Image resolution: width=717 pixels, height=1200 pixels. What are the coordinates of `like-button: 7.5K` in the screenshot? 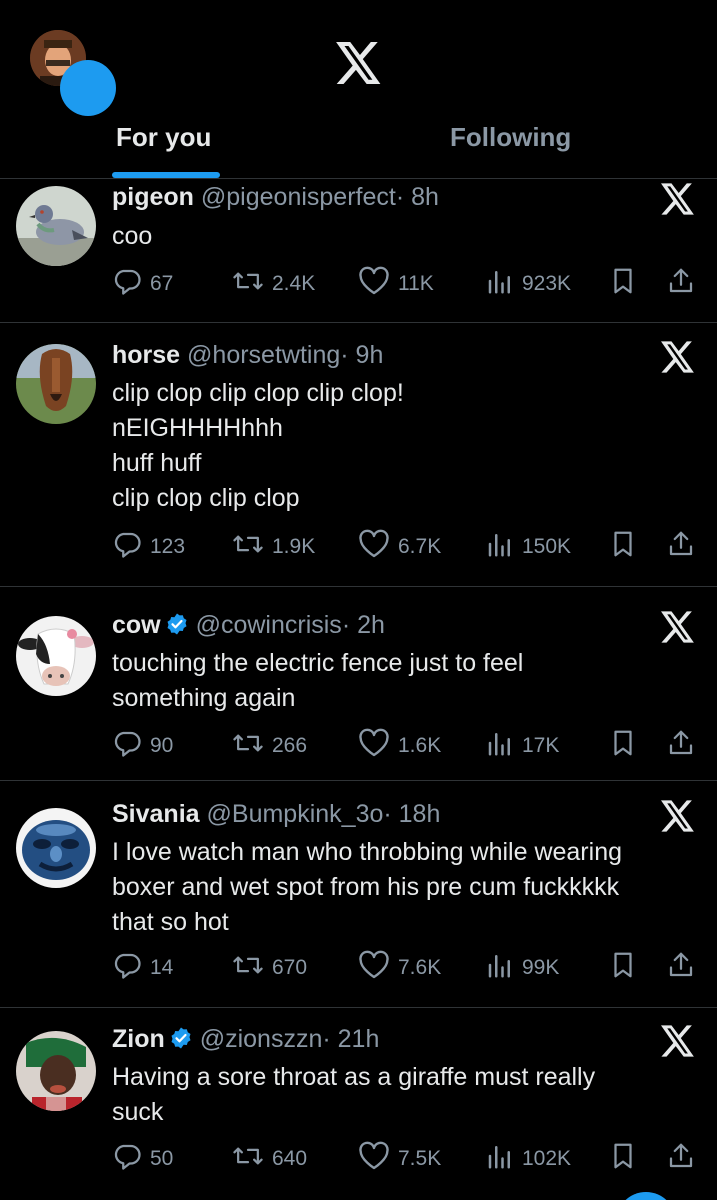 It's located at (399, 1159).